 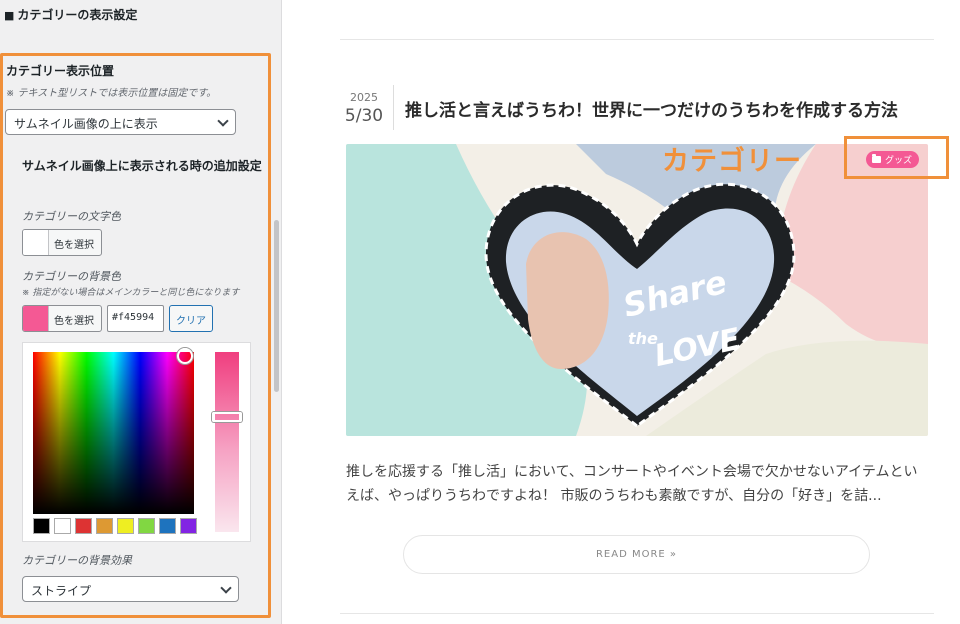 I want to click on post-year: 2025, so click(x=364, y=97).